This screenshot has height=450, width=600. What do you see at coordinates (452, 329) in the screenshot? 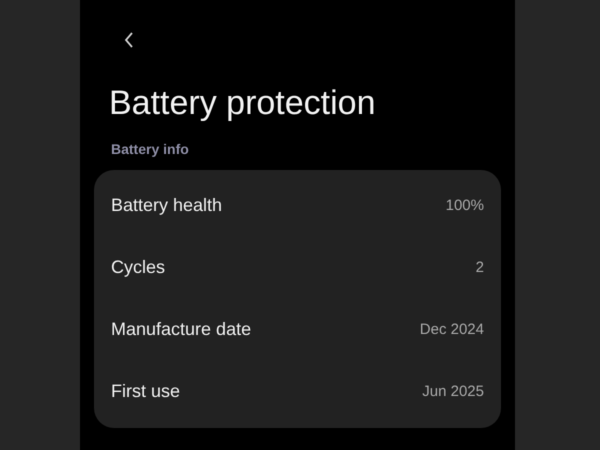
I see `info-value: Dec 2024` at bounding box center [452, 329].